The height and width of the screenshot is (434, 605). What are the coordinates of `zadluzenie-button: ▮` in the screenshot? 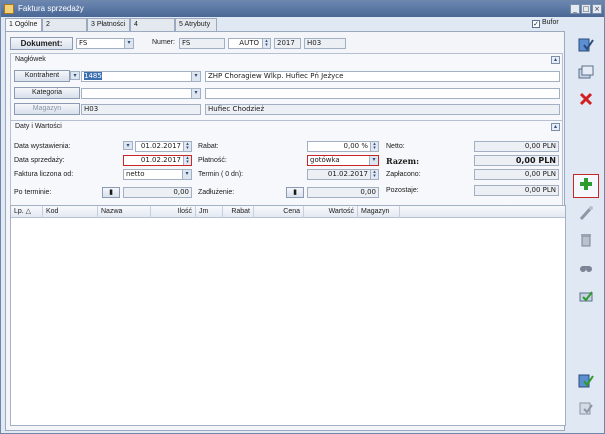 It's located at (295, 192).